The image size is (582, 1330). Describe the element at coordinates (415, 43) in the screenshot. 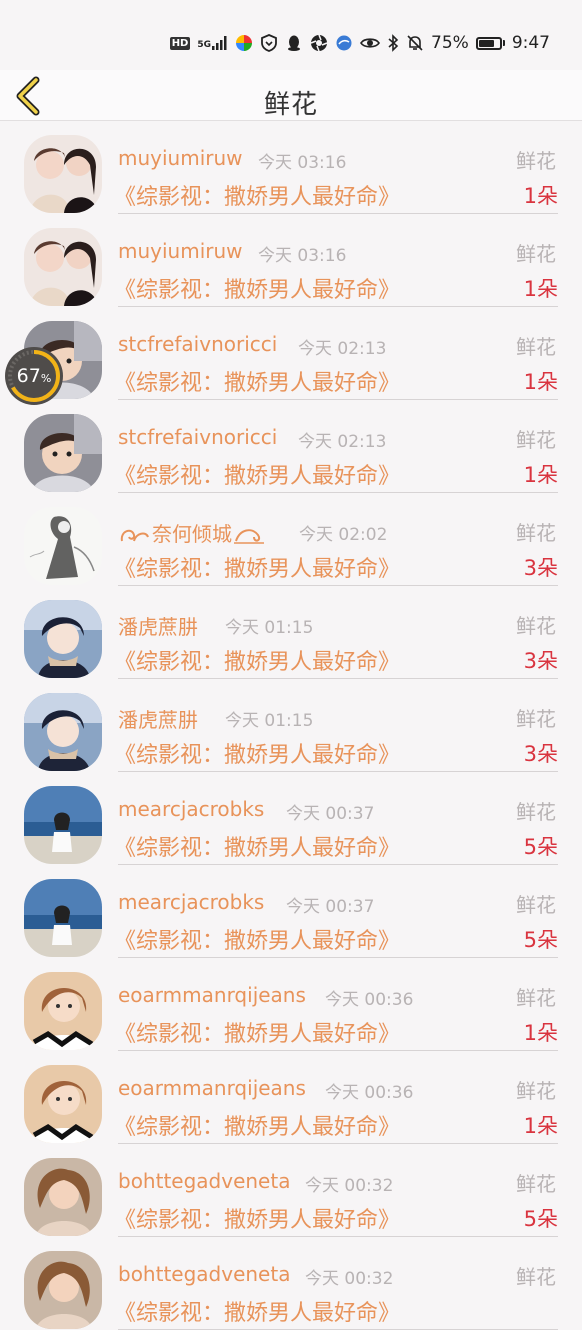

I see `mute-bell-icon` at that location.